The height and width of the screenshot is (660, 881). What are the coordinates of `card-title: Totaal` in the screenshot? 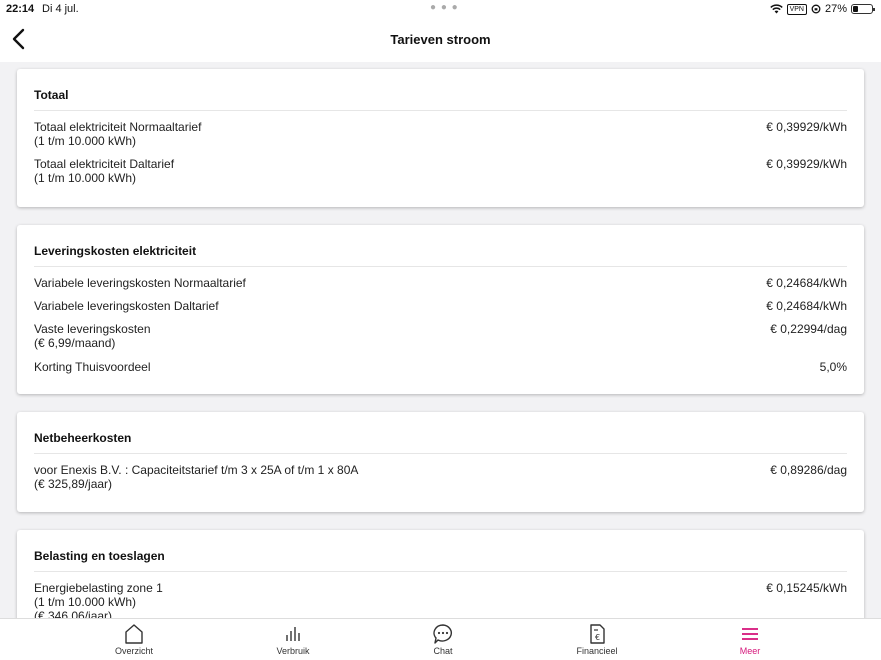 It's located at (51, 95).